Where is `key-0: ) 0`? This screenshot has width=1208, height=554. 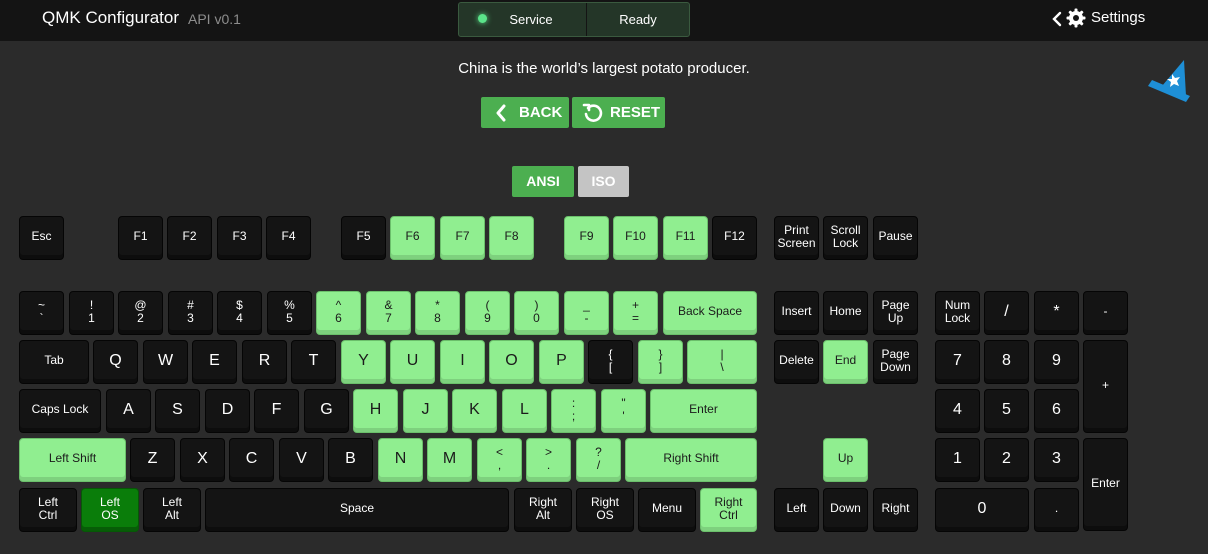 key-0: ) 0 is located at coordinates (536, 313).